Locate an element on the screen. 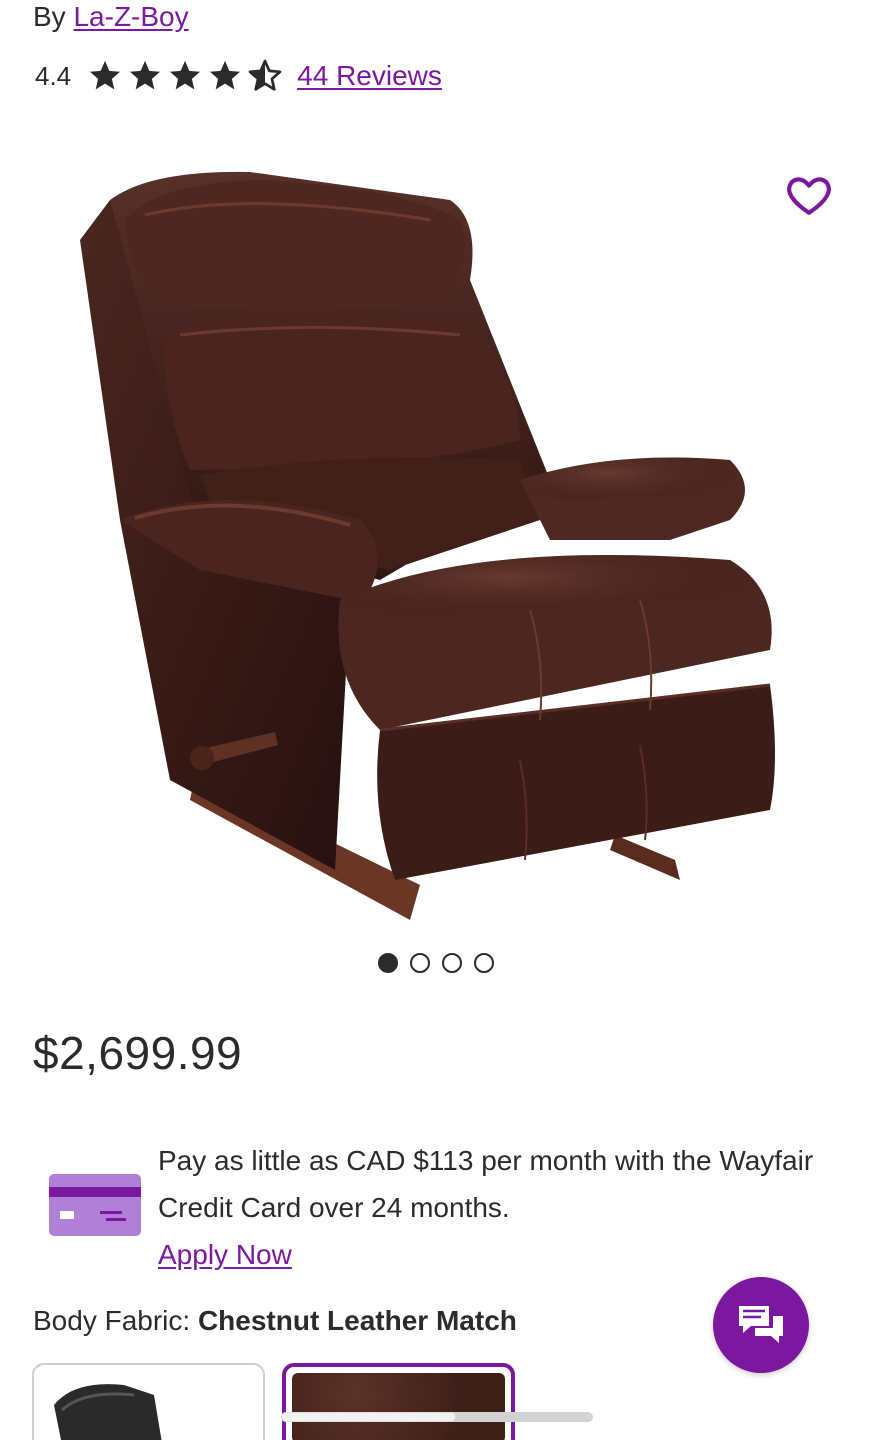 This screenshot has height=1440, width=872. star-rating is located at coordinates (185, 76).